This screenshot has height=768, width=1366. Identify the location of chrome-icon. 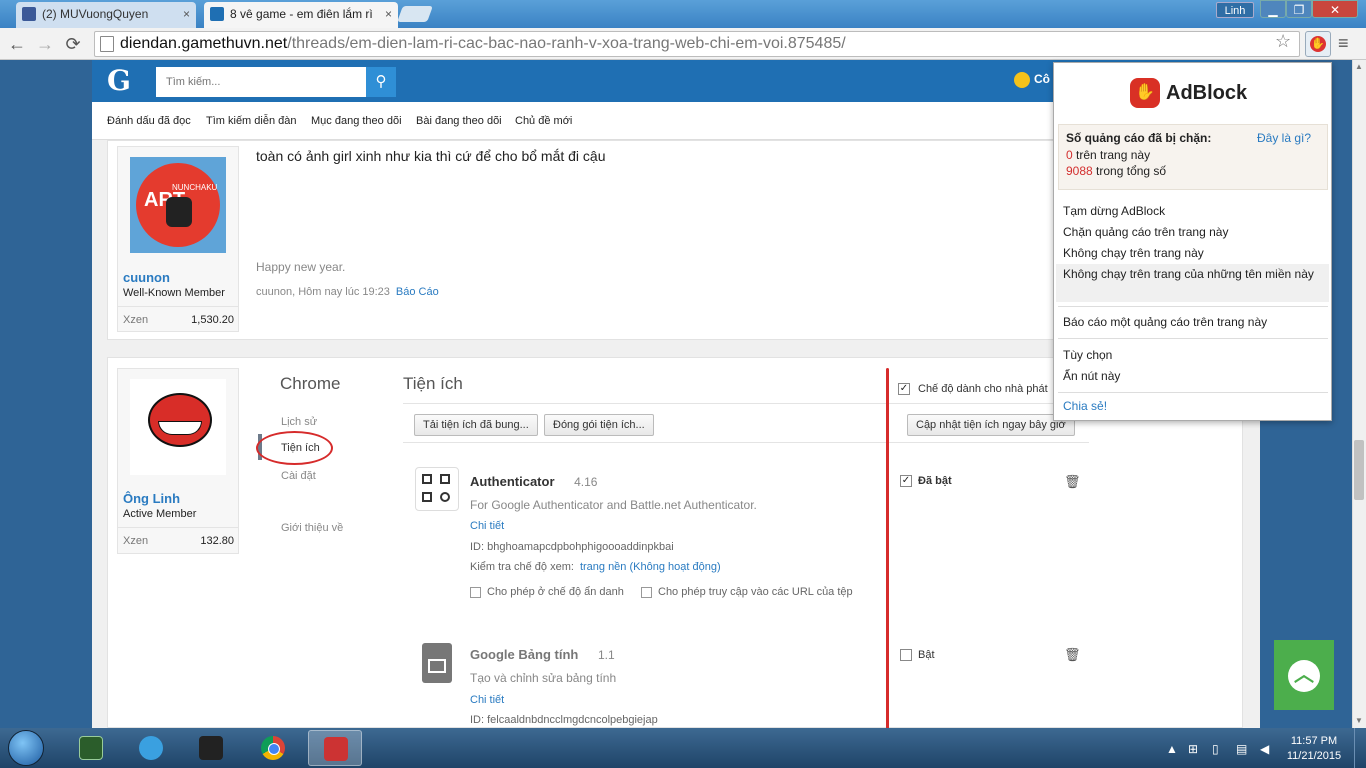
(273, 748).